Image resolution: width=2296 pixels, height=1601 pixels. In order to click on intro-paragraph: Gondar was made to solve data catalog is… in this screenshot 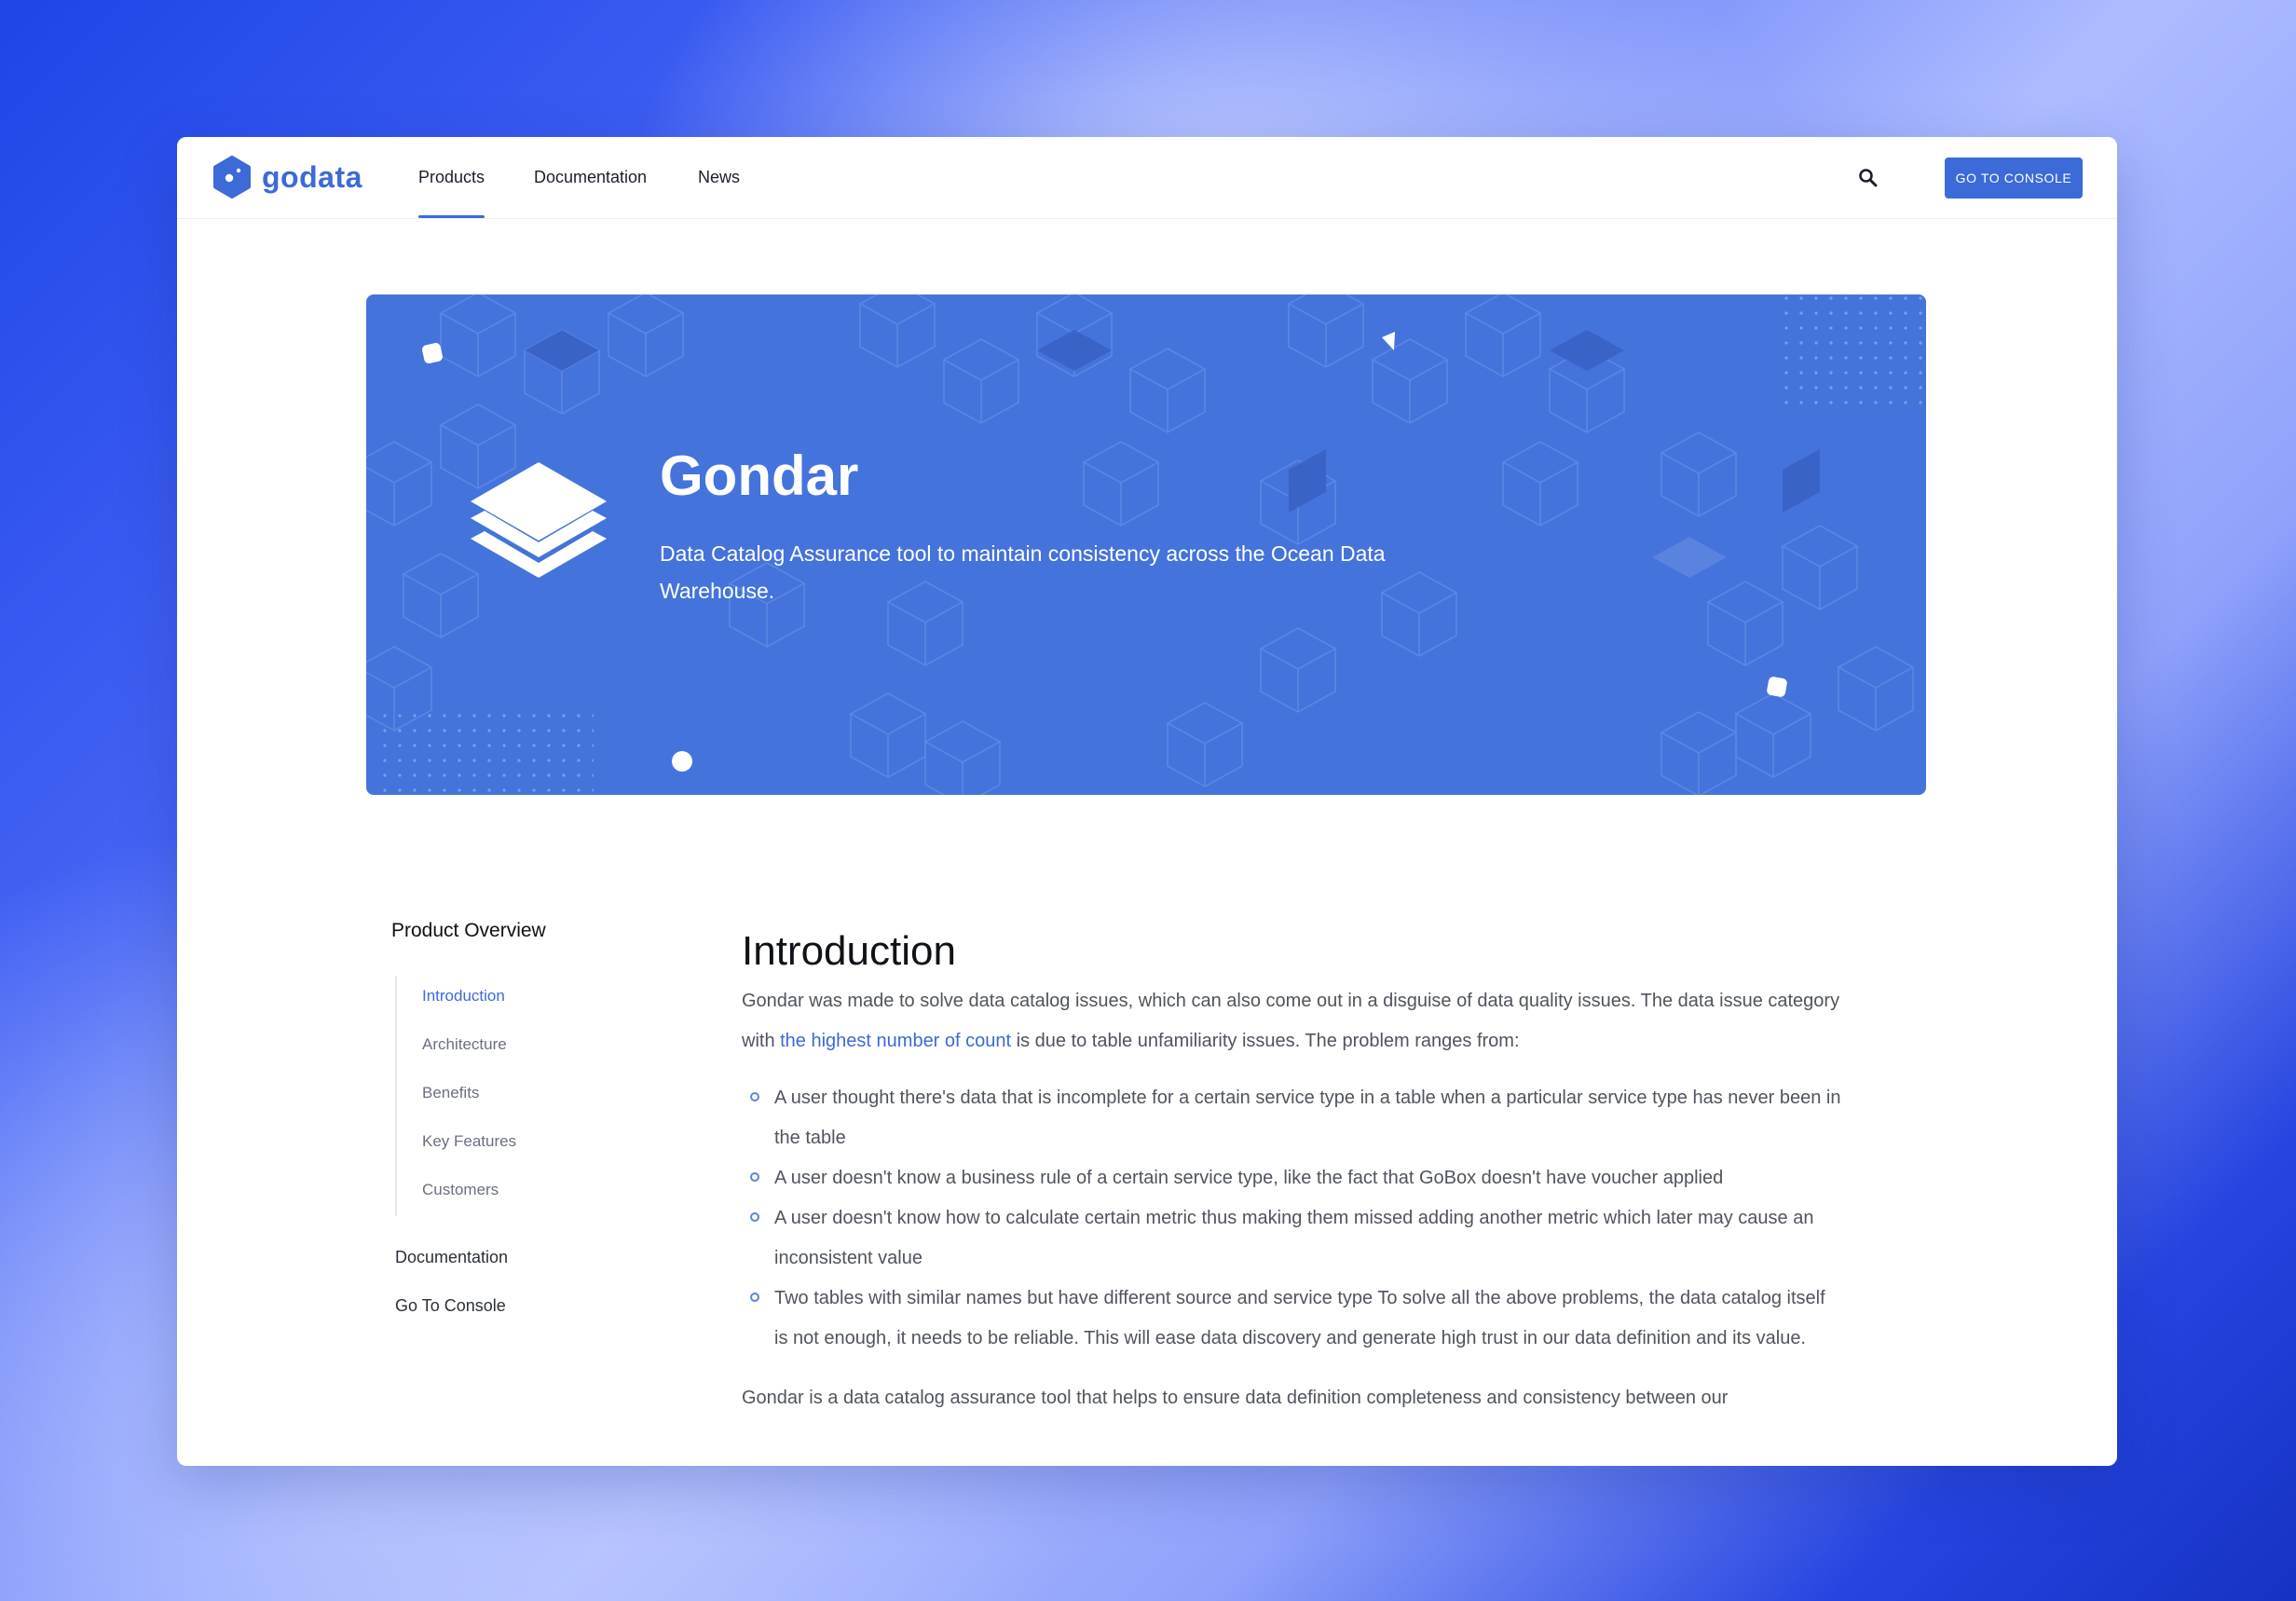, I will do `click(1291, 1021)`.